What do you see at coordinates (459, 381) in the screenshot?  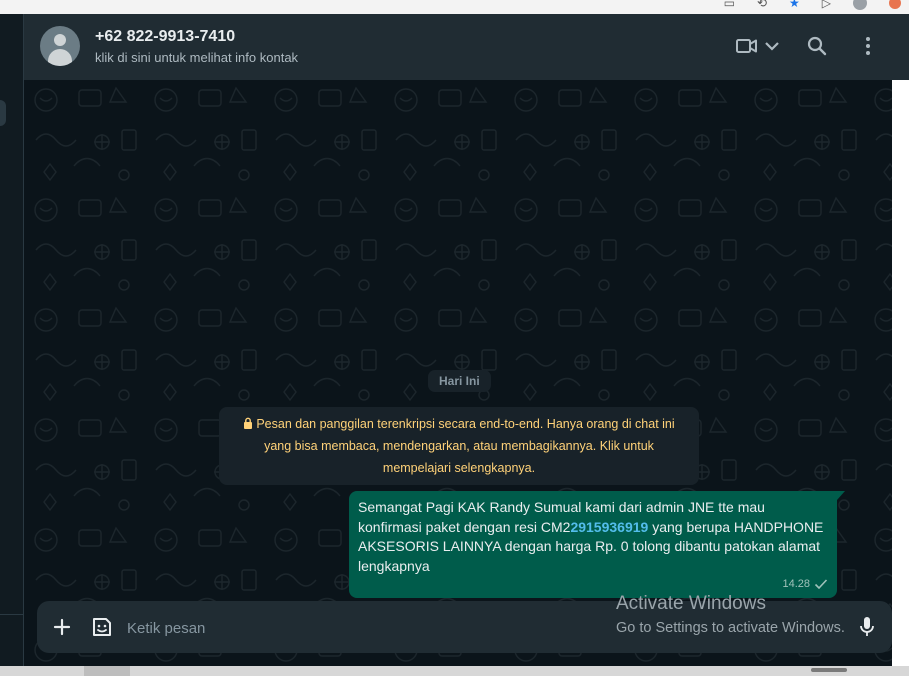 I see `date-separator: Hari Ini` at bounding box center [459, 381].